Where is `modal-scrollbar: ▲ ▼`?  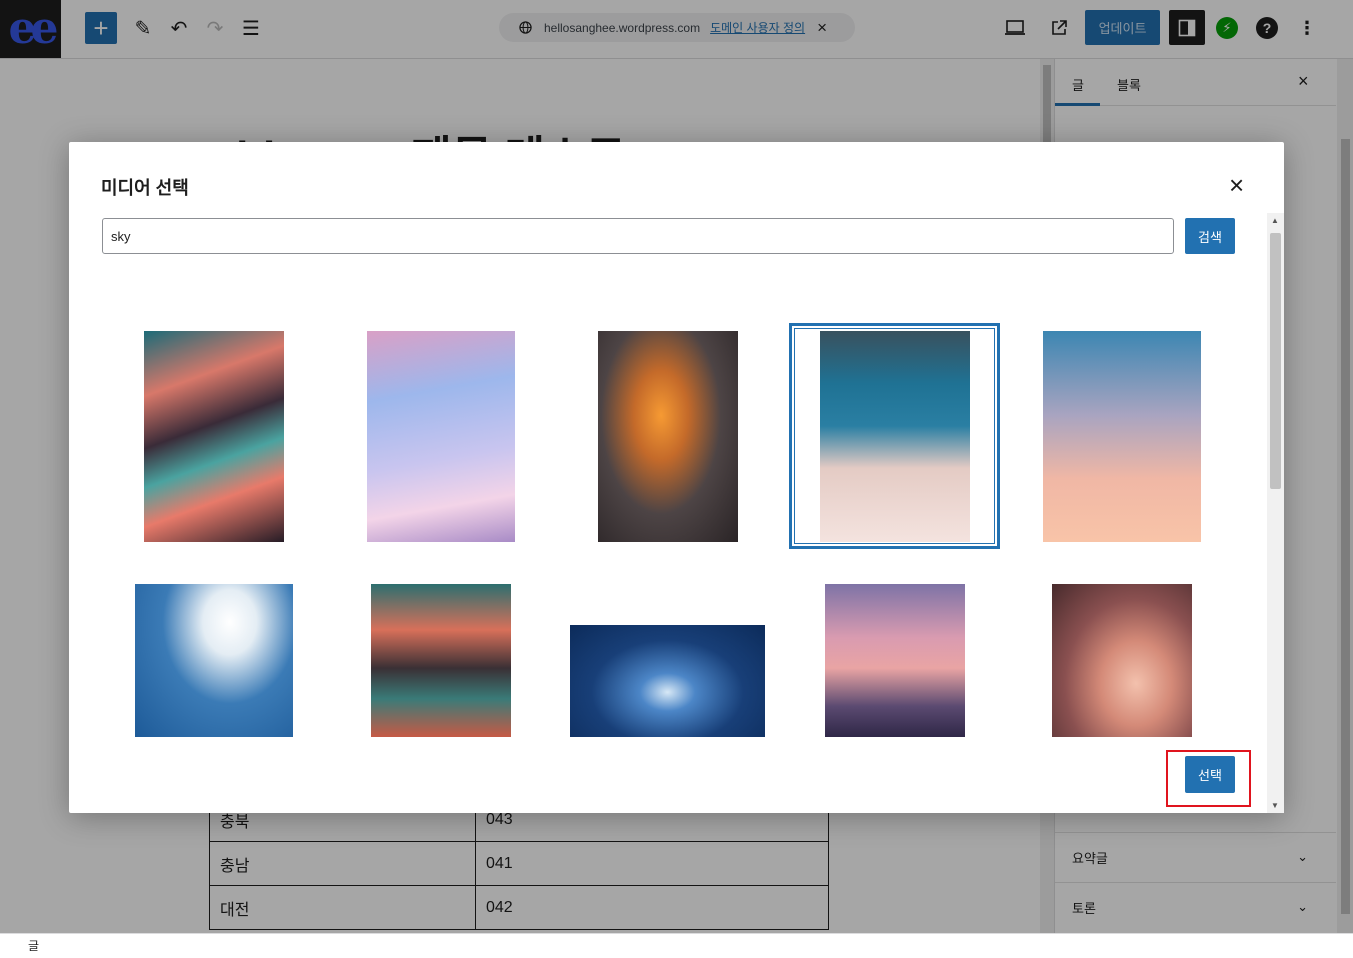 modal-scrollbar: ▲ ▼ is located at coordinates (1275, 513).